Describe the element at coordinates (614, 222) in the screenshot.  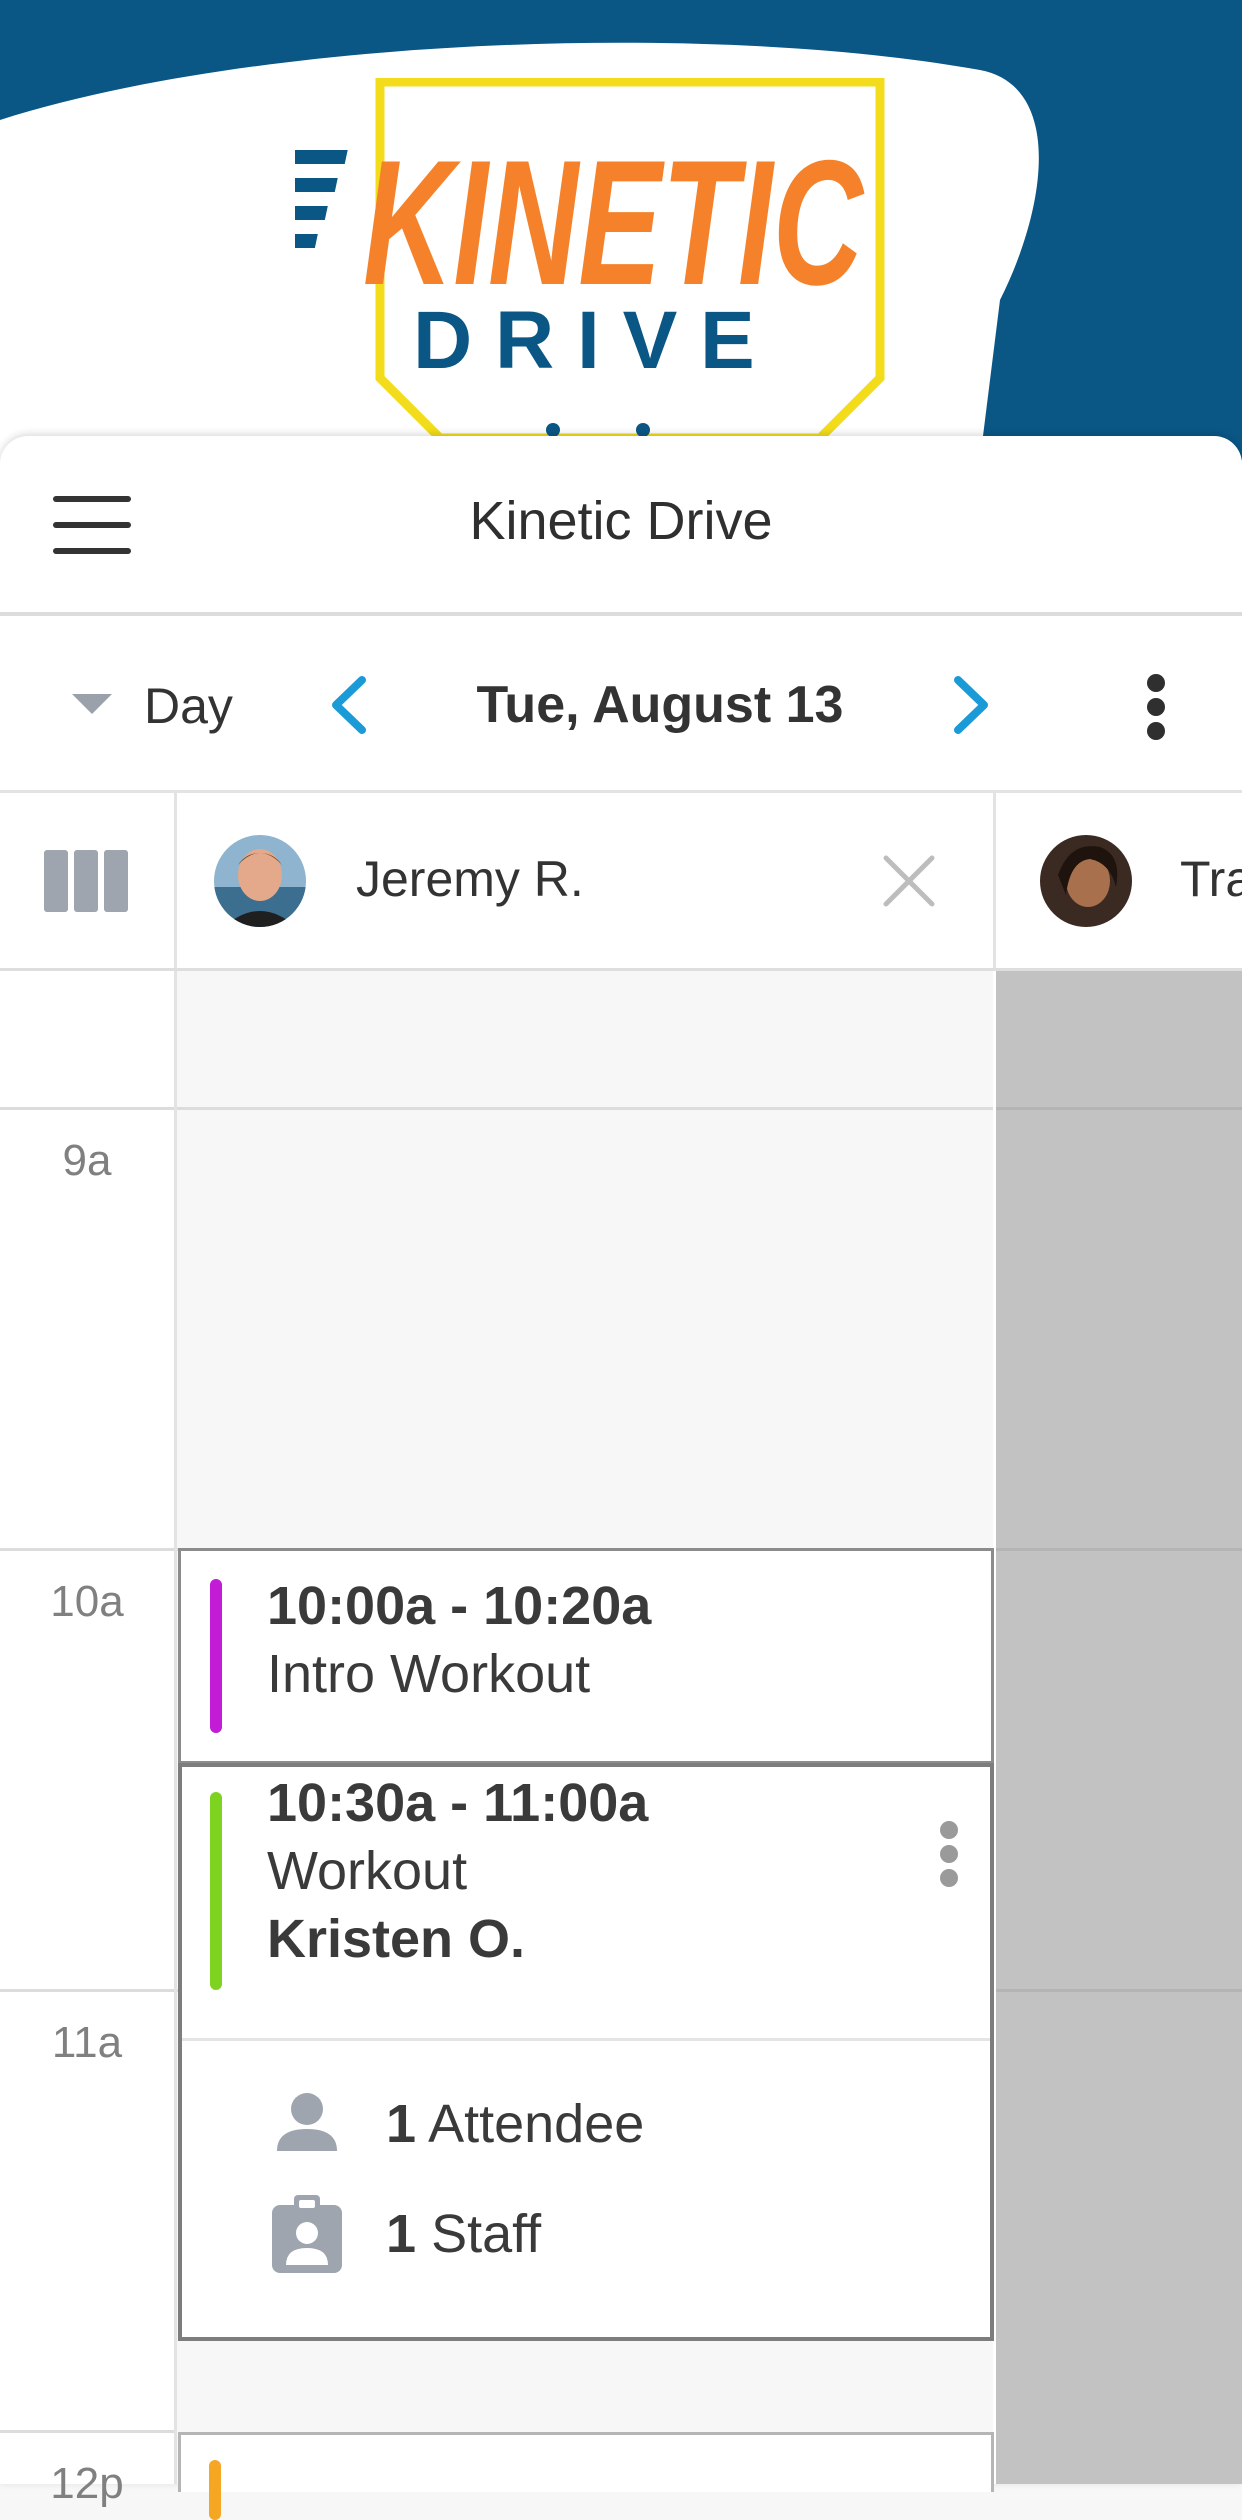
I see `svg-text: KINETIC` at that location.